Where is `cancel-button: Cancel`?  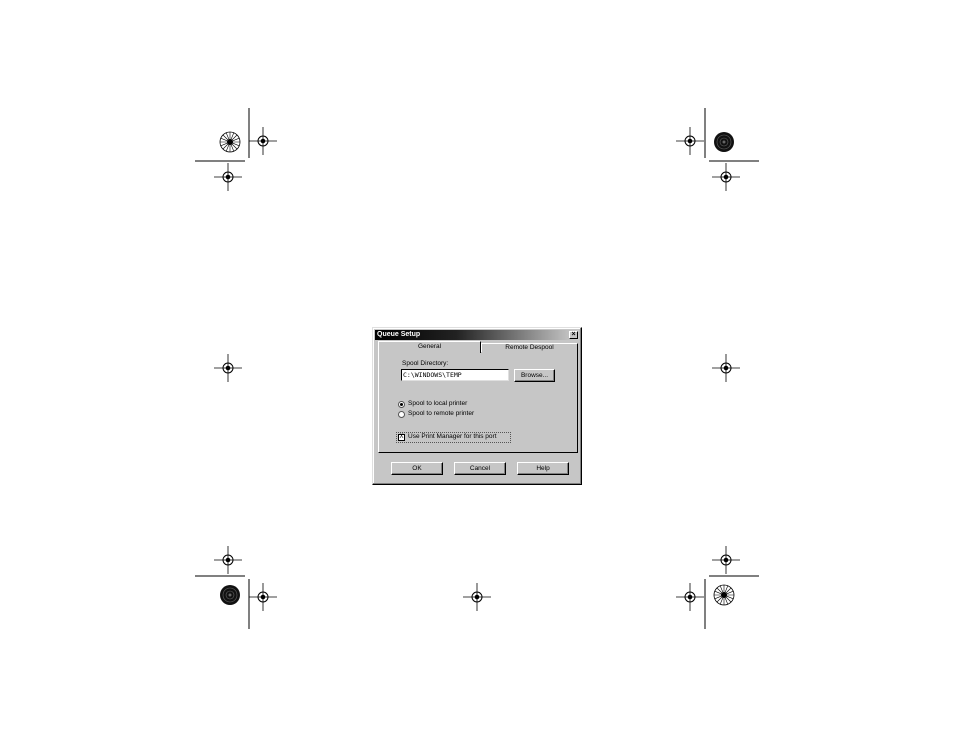
cancel-button: Cancel is located at coordinates (480, 468).